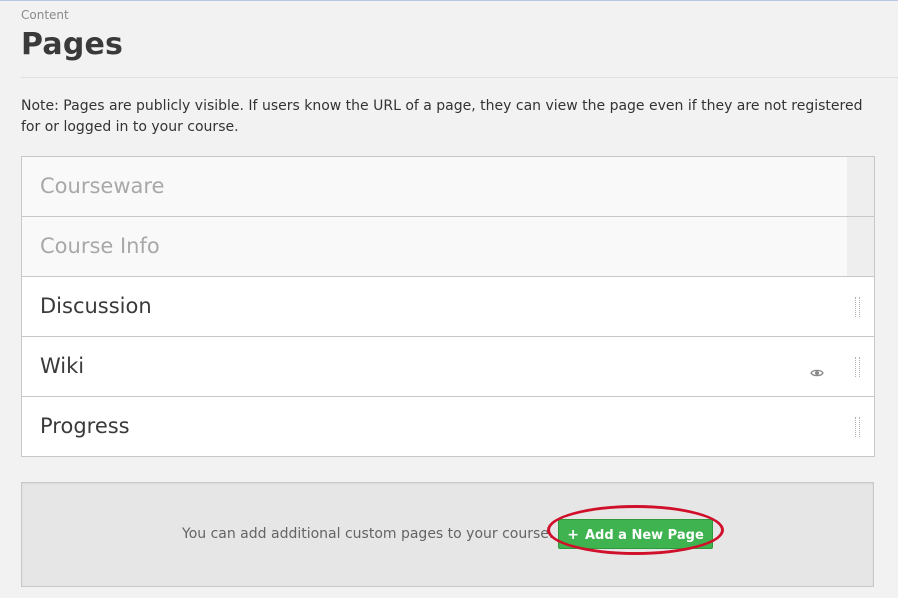 This screenshot has width=898, height=598. What do you see at coordinates (448, 366) in the screenshot?
I see `page-row-wiki: Wiki` at bounding box center [448, 366].